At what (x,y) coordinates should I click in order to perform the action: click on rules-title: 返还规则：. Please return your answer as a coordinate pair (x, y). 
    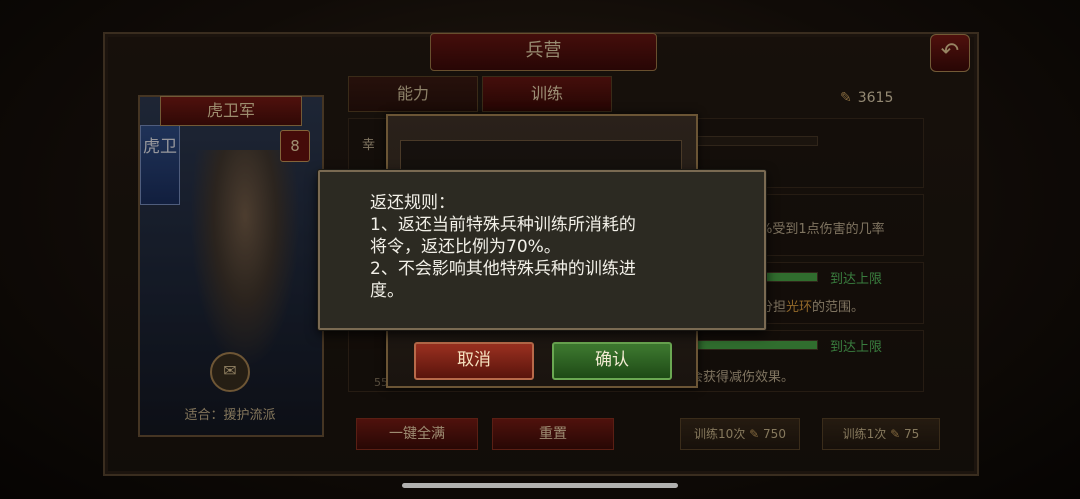
    Looking at the image, I should click on (412, 203).